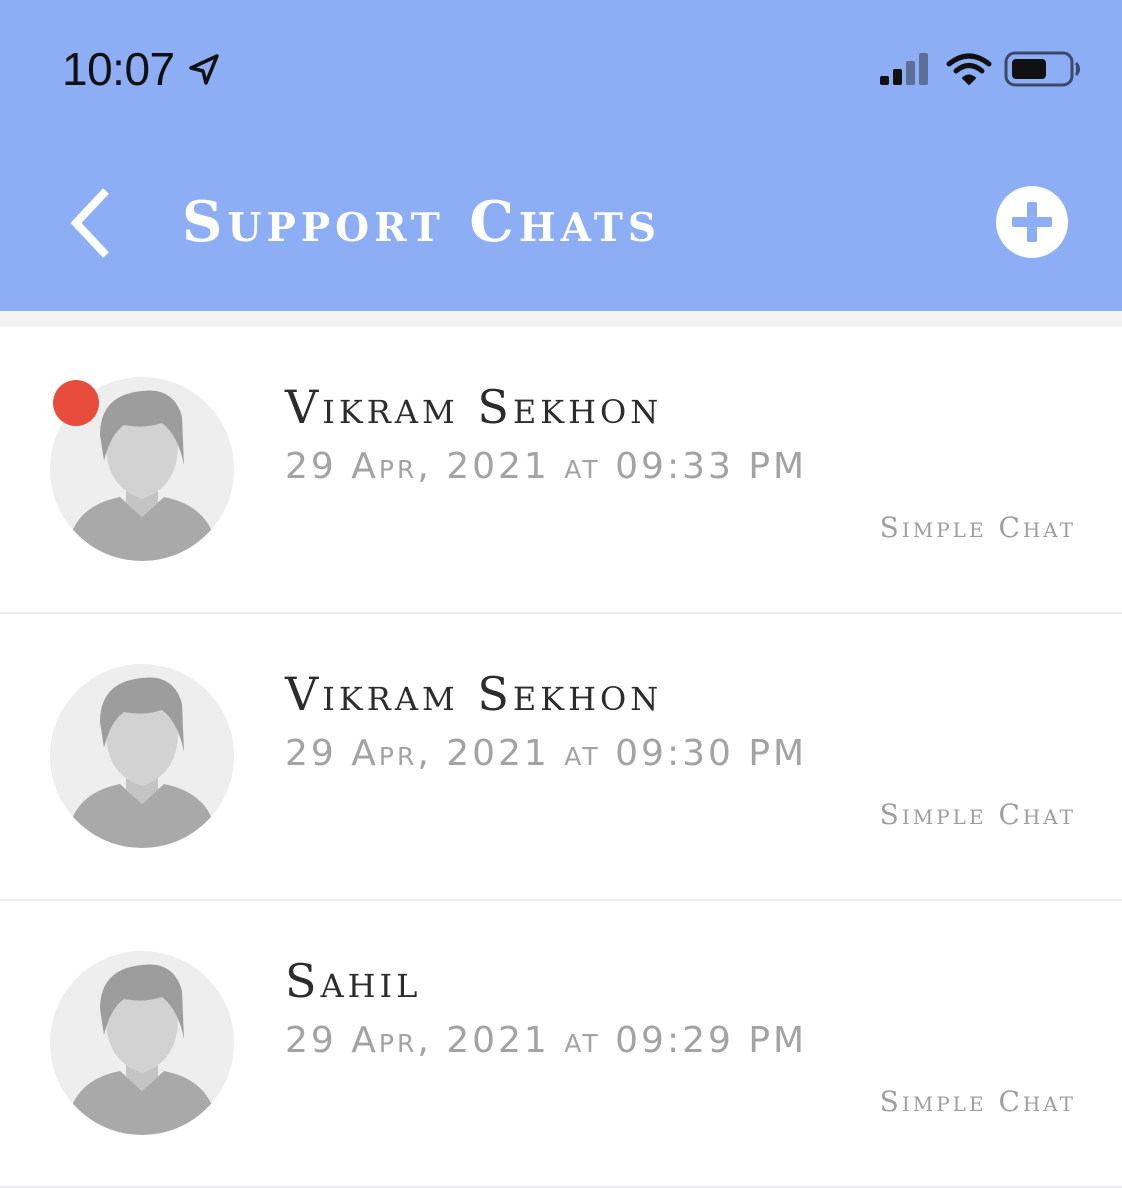 This screenshot has height=1188, width=1122. I want to click on location-arrow-icon, so click(204, 69).